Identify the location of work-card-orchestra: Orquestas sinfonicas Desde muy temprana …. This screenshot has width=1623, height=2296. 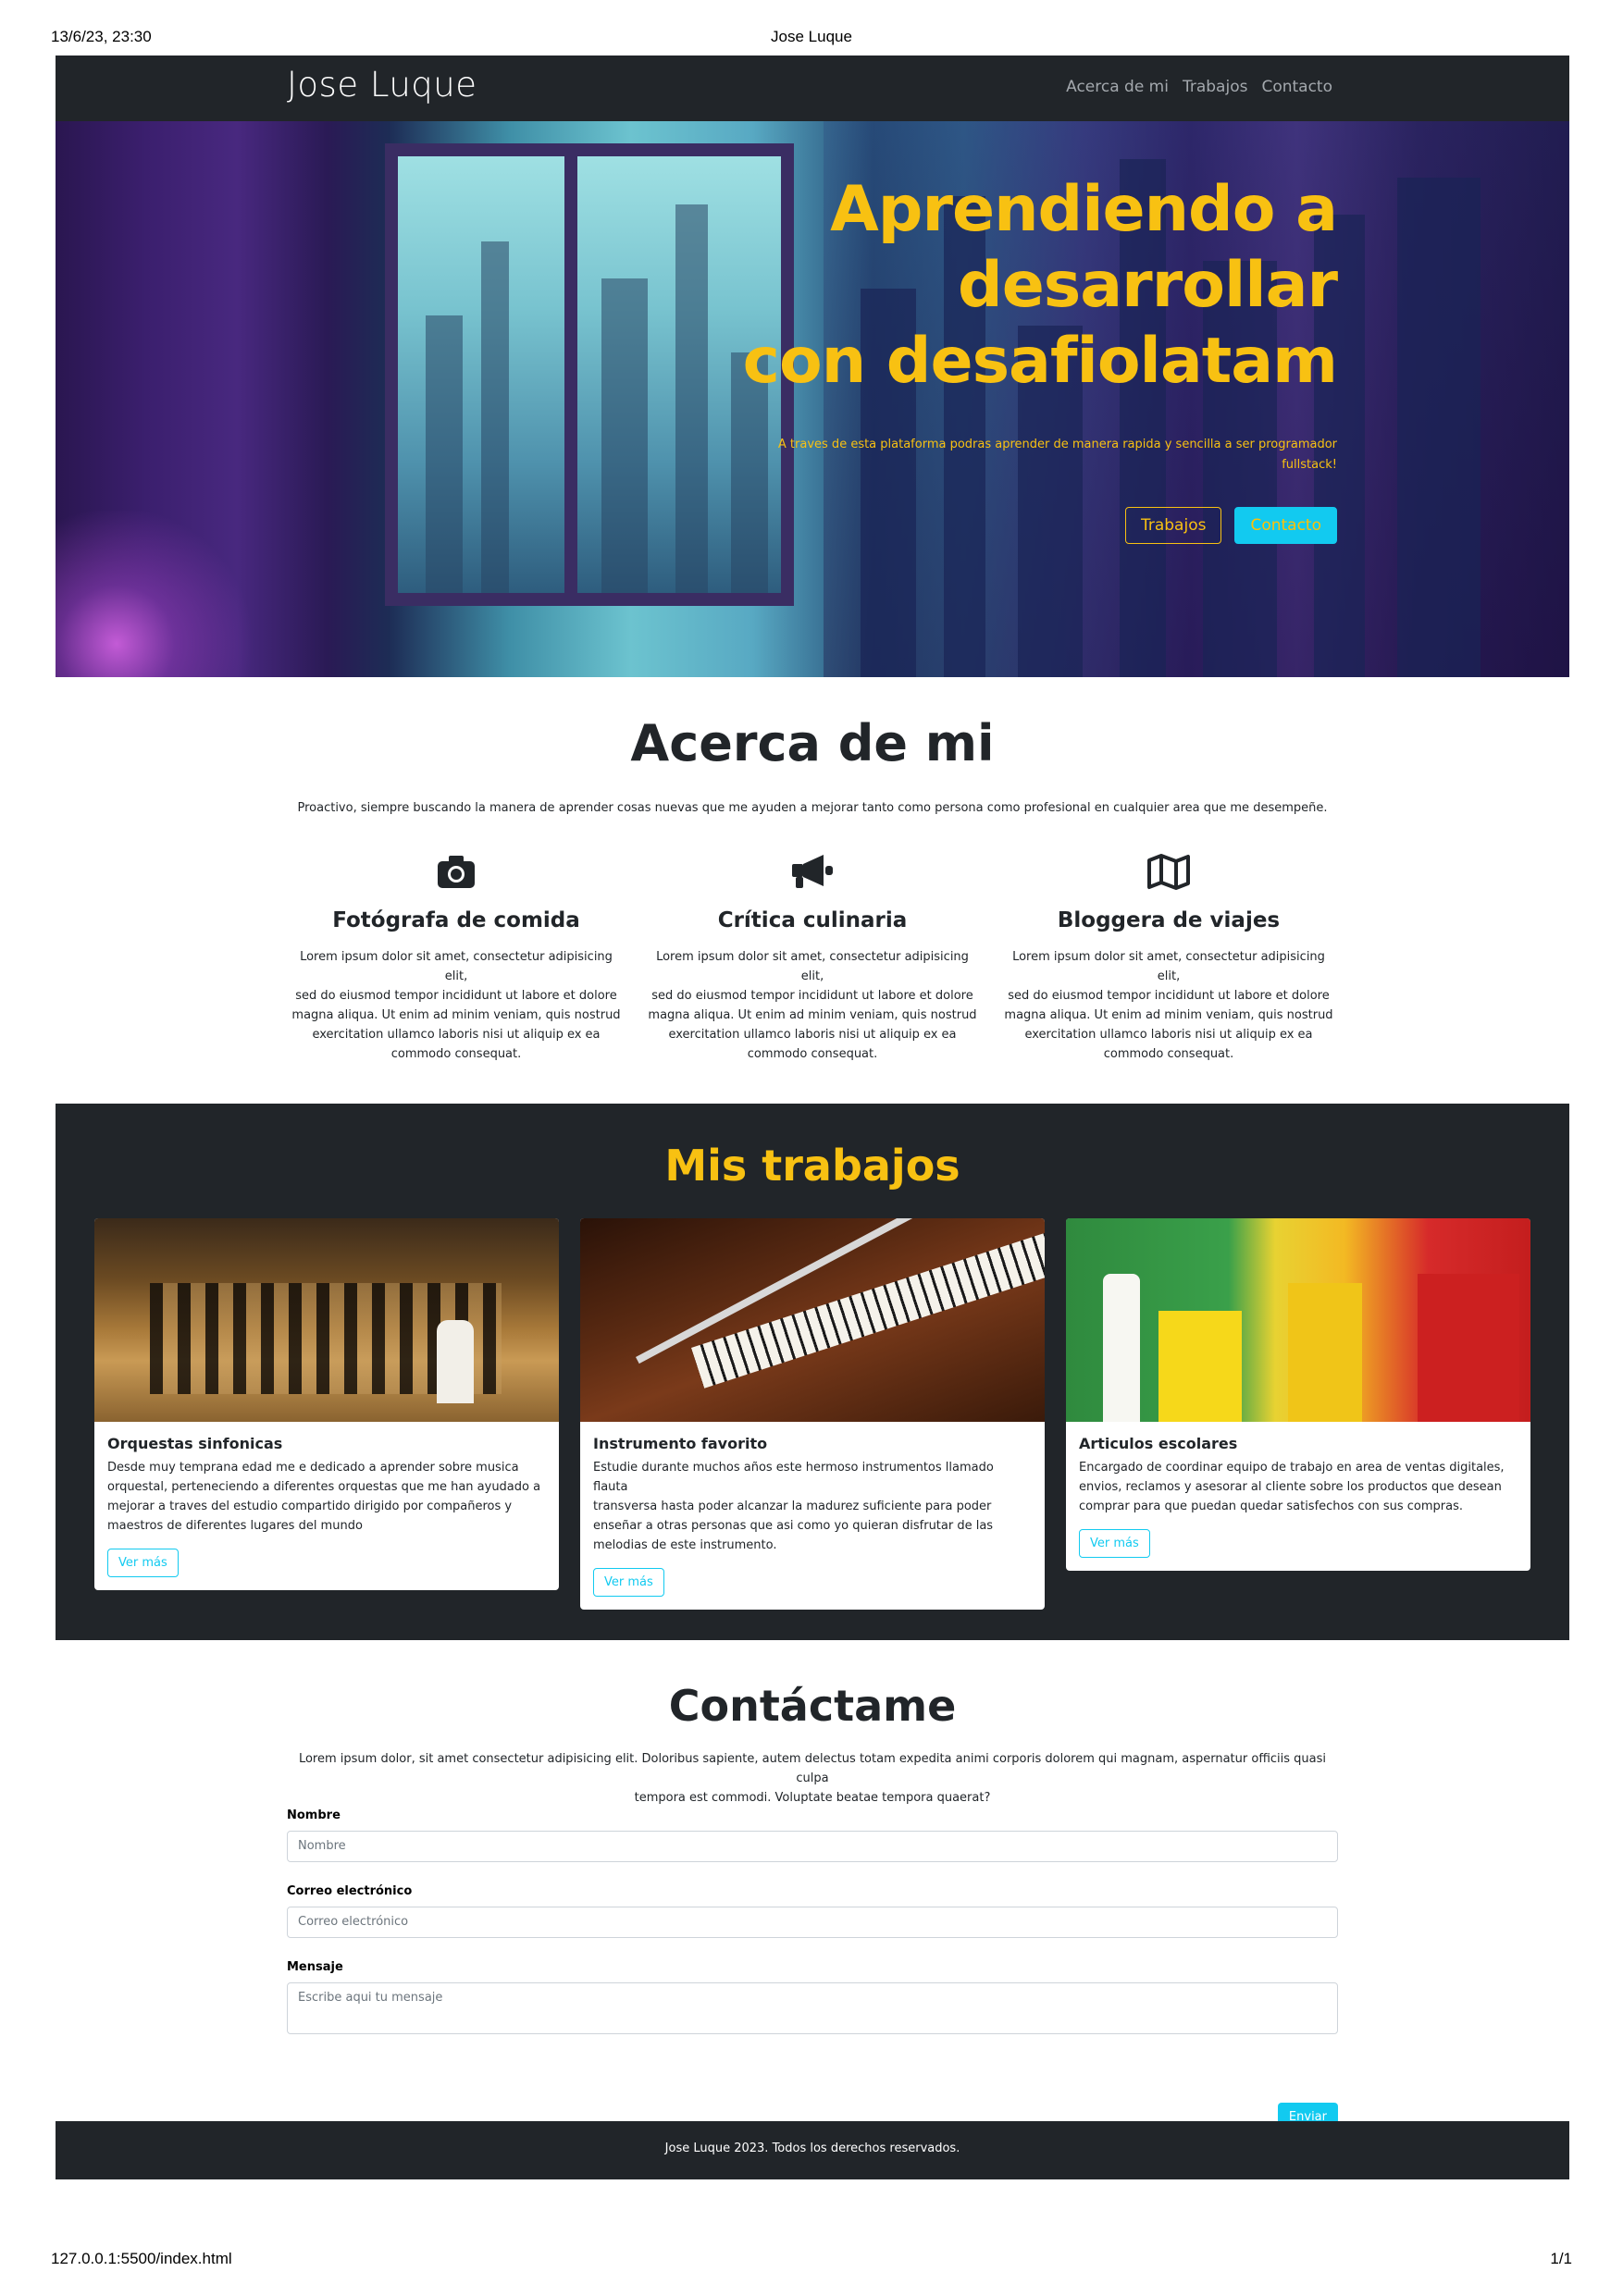
(326, 1404).